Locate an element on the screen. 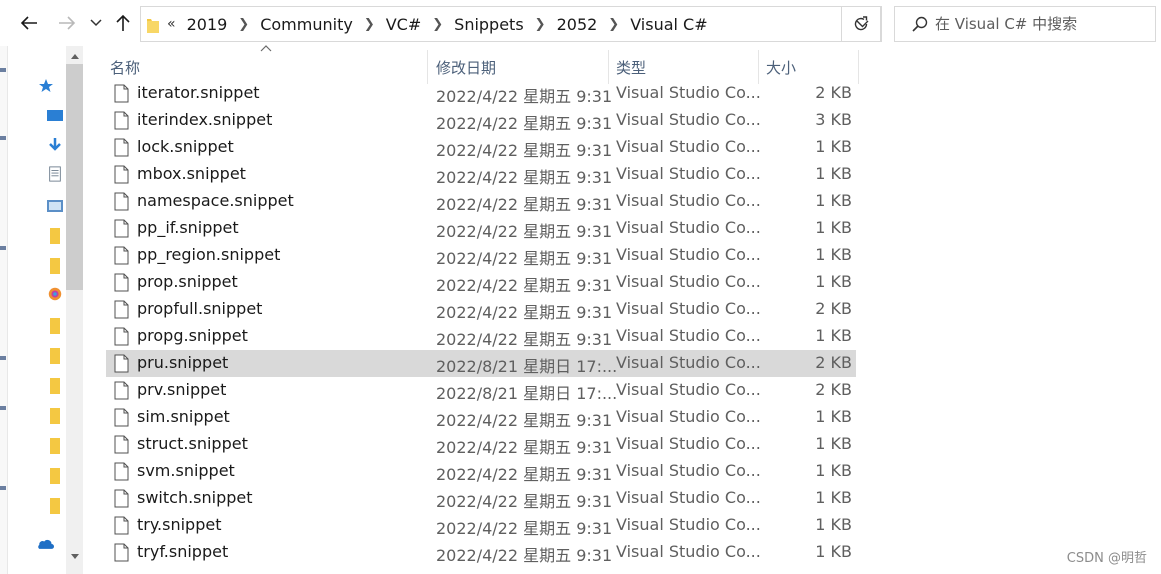  triangle-down-icon is located at coordinates (74, 556).